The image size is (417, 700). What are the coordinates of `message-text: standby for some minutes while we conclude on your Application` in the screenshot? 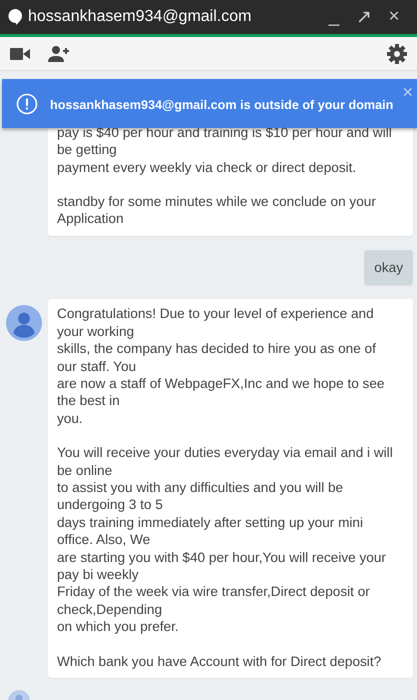 It's located at (217, 210).